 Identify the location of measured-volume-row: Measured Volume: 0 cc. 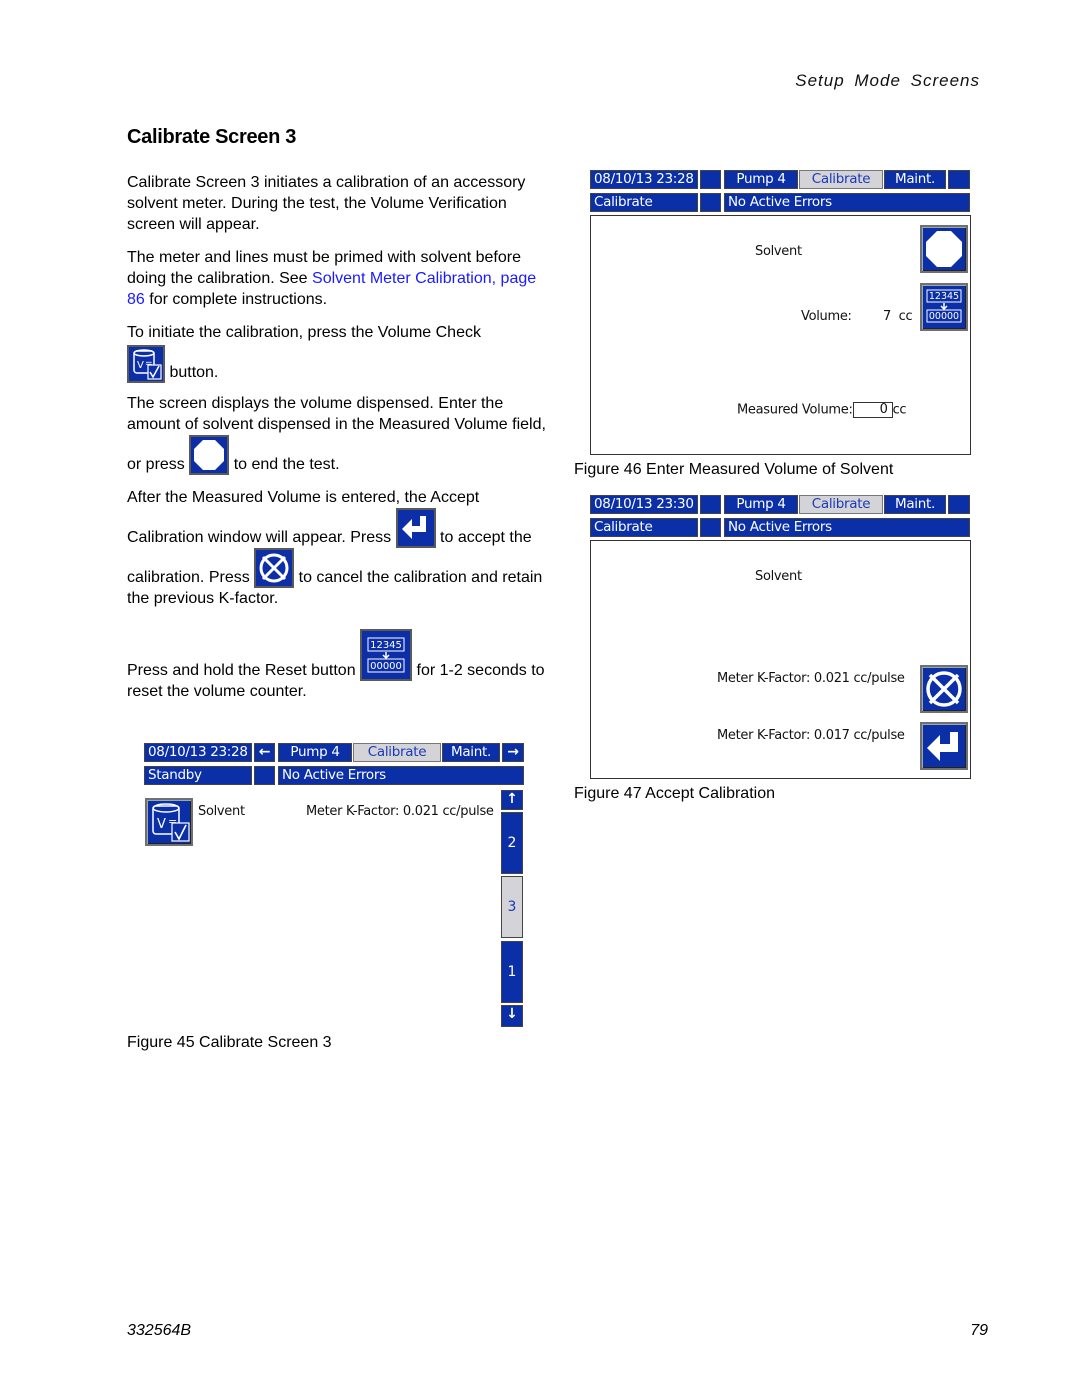
(822, 410).